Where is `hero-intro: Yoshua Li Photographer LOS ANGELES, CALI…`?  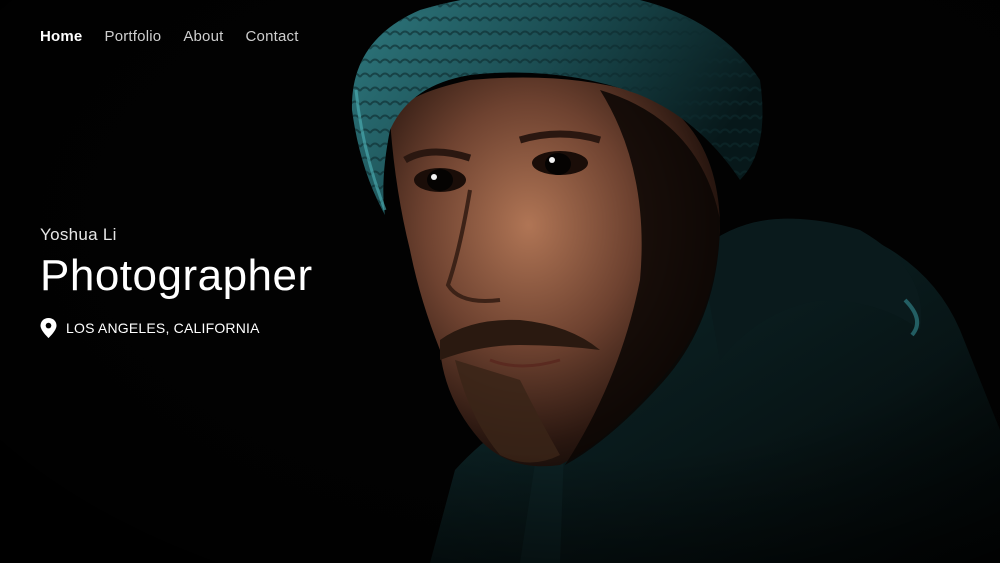 hero-intro: Yoshua Li Photographer LOS ANGELES, CALI… is located at coordinates (176, 281).